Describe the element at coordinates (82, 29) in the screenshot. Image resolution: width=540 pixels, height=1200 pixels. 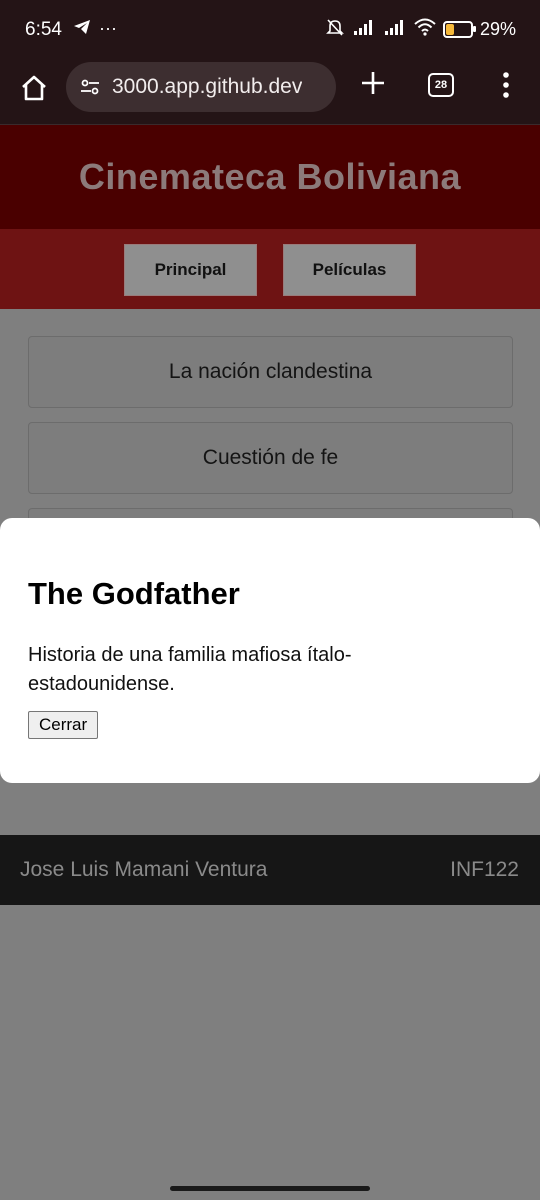
I see `telegram-icon` at that location.